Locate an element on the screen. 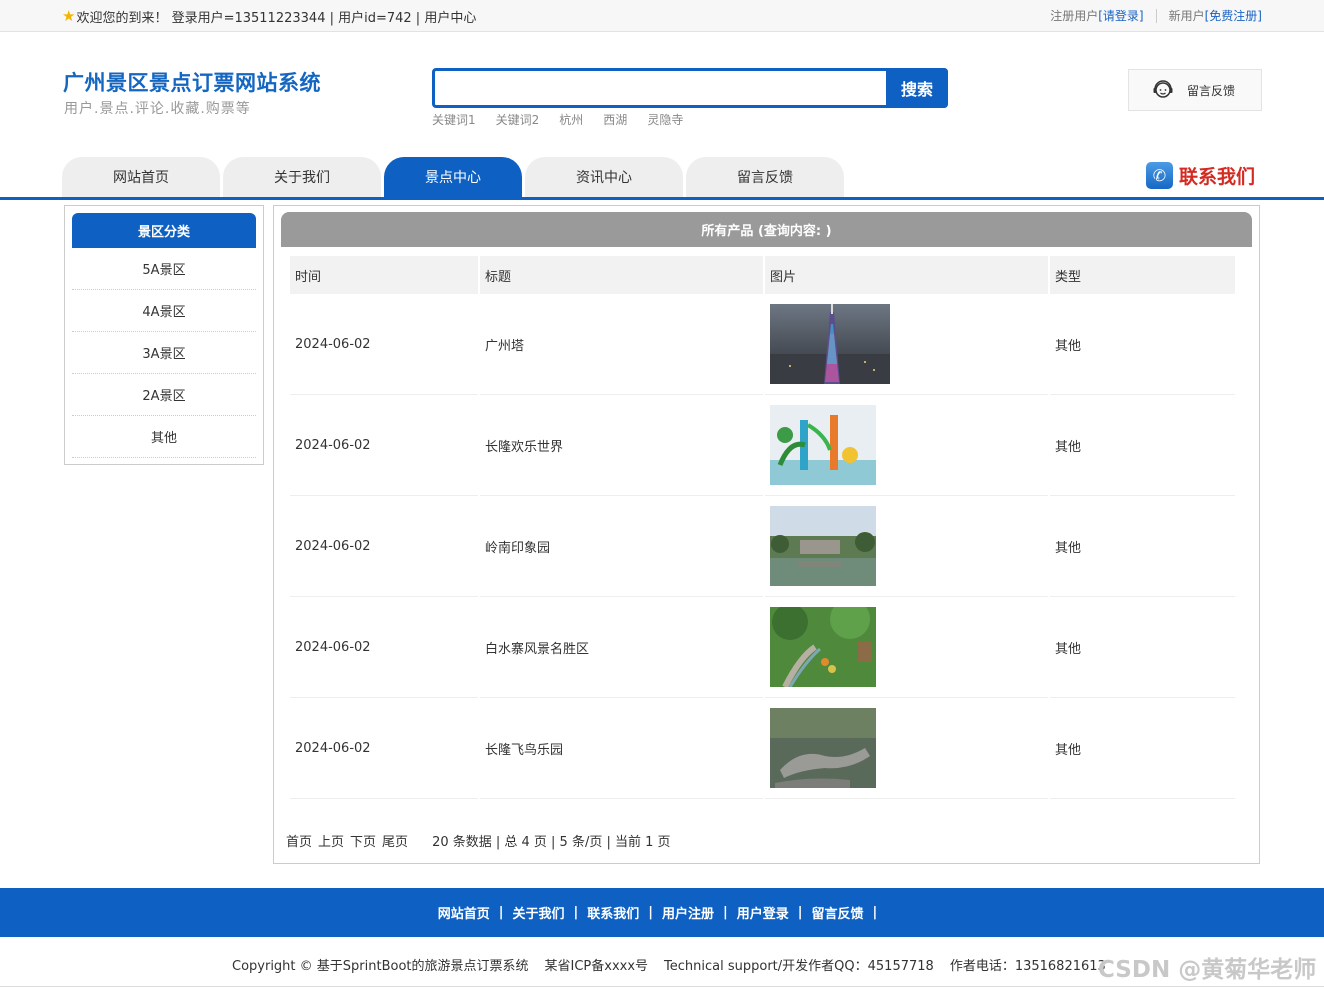 The height and width of the screenshot is (988, 1324). lingnan-impression-park-thumbnail is located at coordinates (823, 546).